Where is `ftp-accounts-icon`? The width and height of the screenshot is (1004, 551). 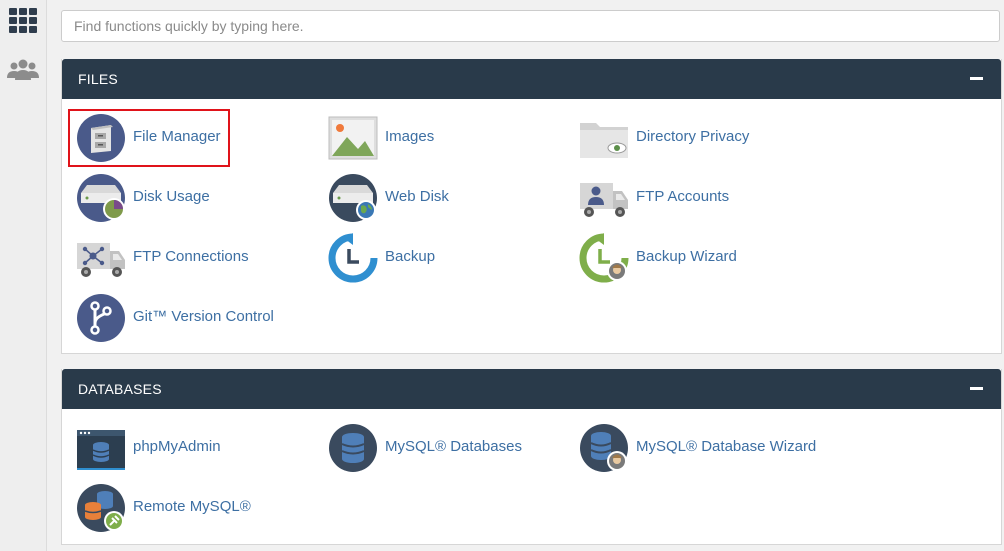
ftp-accounts-icon is located at coordinates (604, 200).